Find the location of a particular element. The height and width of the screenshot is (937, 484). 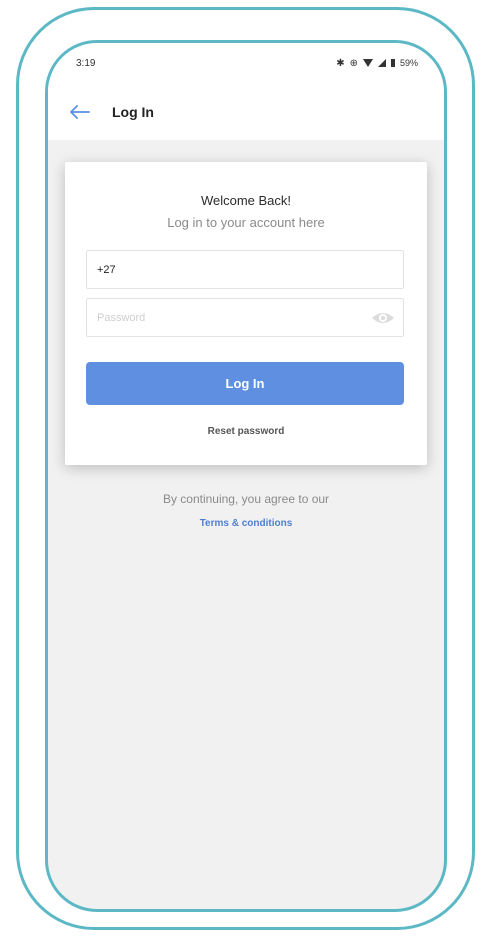

login-subtitle: Log in to your account here is located at coordinates (246, 222).